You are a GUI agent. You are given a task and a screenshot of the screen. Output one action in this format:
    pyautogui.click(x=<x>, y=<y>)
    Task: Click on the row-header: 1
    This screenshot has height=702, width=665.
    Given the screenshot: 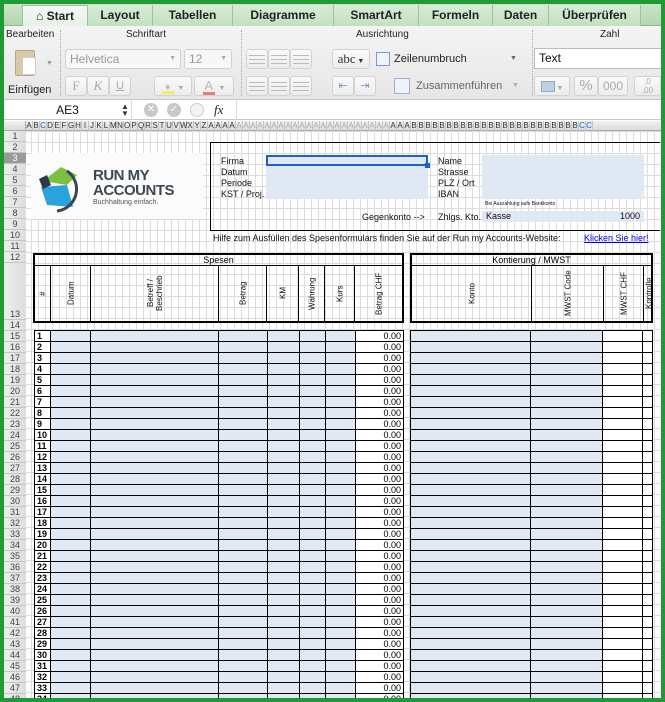 What is the action you would take?
    pyautogui.click(x=15, y=136)
    